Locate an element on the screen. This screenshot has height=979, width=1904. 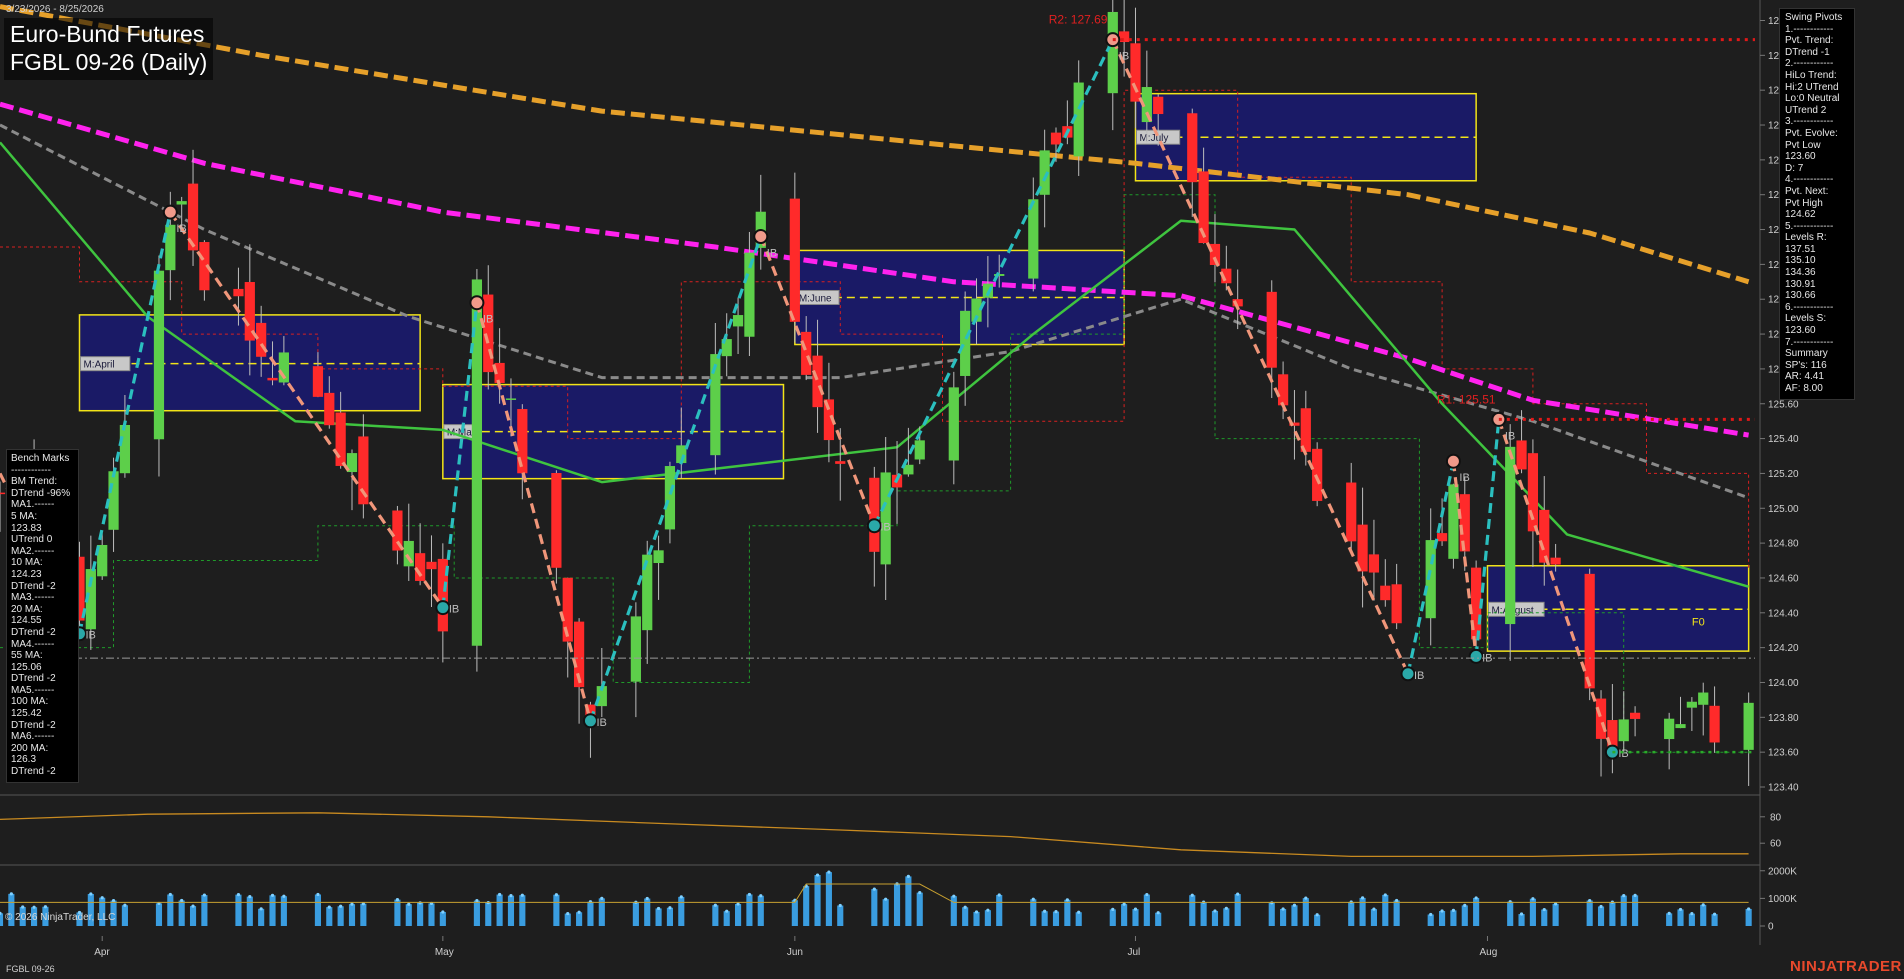
y-tick-label: 124.40 is located at coordinates (1783, 613).